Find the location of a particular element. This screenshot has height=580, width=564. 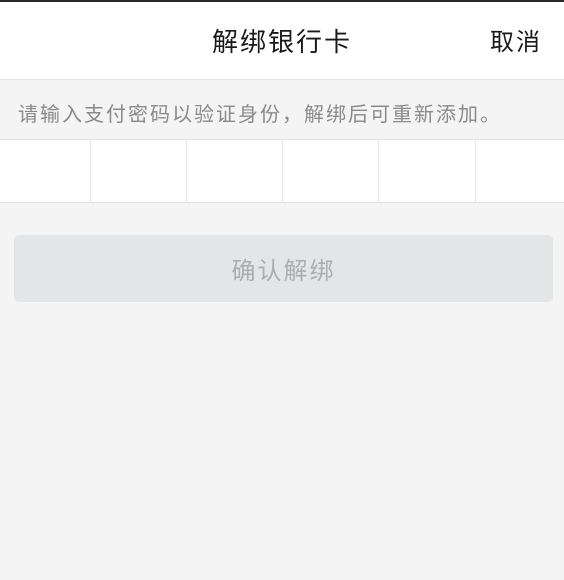

password-input is located at coordinates (282, 171).